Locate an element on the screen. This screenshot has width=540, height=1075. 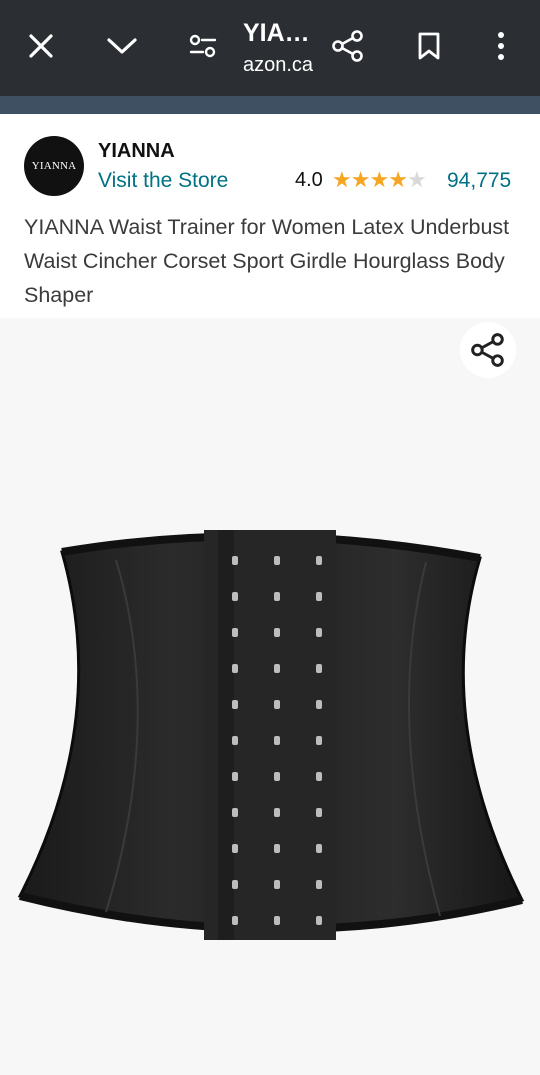
close-icon is located at coordinates (41, 46).